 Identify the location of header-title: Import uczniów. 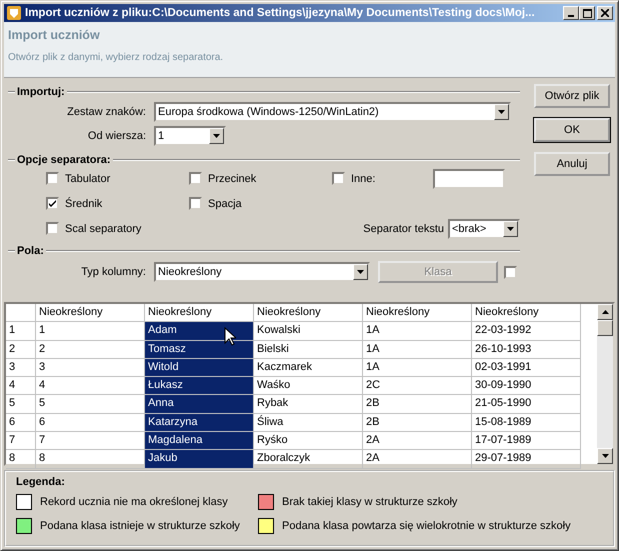
(54, 35).